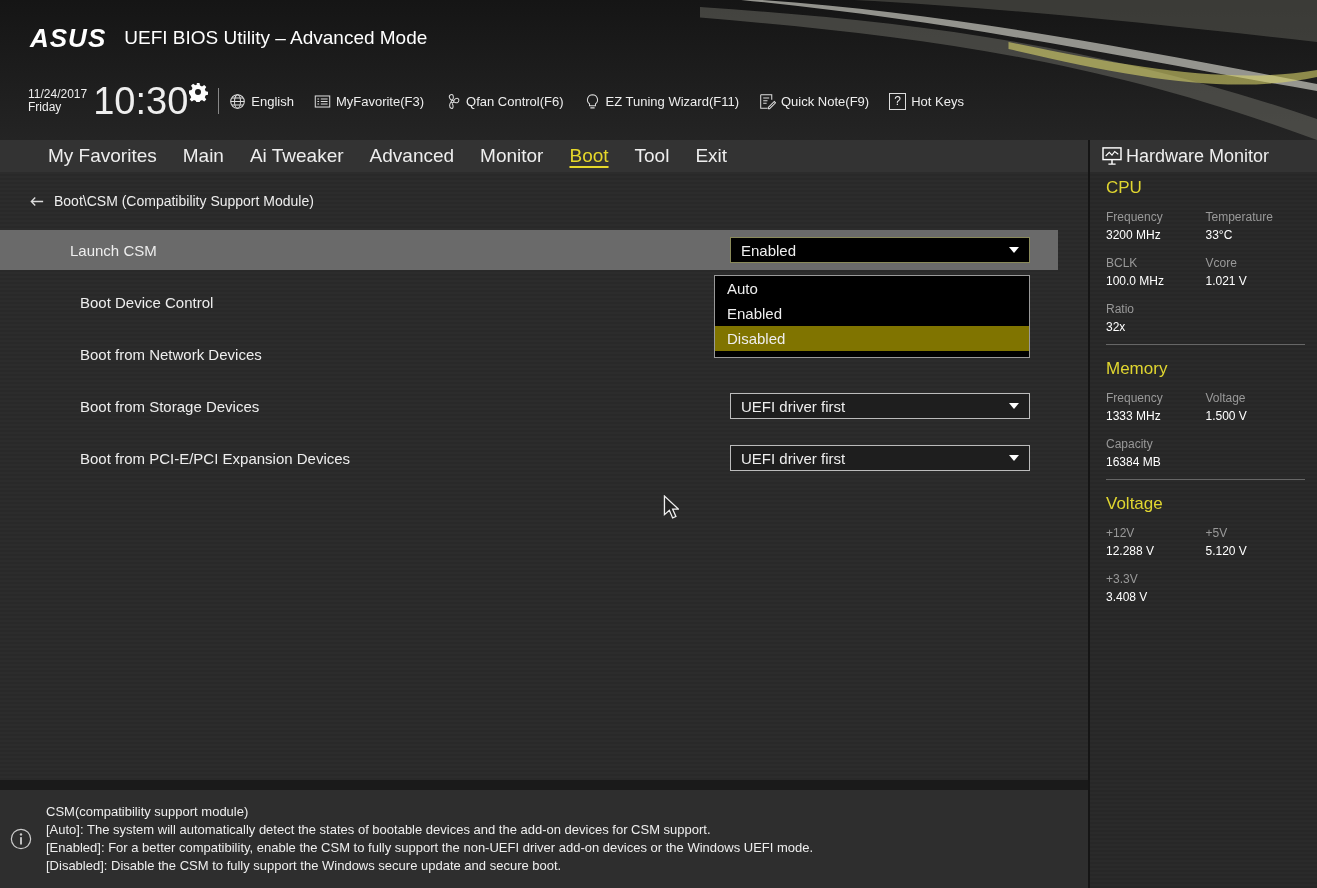  What do you see at coordinates (1122, 579) in the screenshot?
I see `metric-label: +3.3V` at bounding box center [1122, 579].